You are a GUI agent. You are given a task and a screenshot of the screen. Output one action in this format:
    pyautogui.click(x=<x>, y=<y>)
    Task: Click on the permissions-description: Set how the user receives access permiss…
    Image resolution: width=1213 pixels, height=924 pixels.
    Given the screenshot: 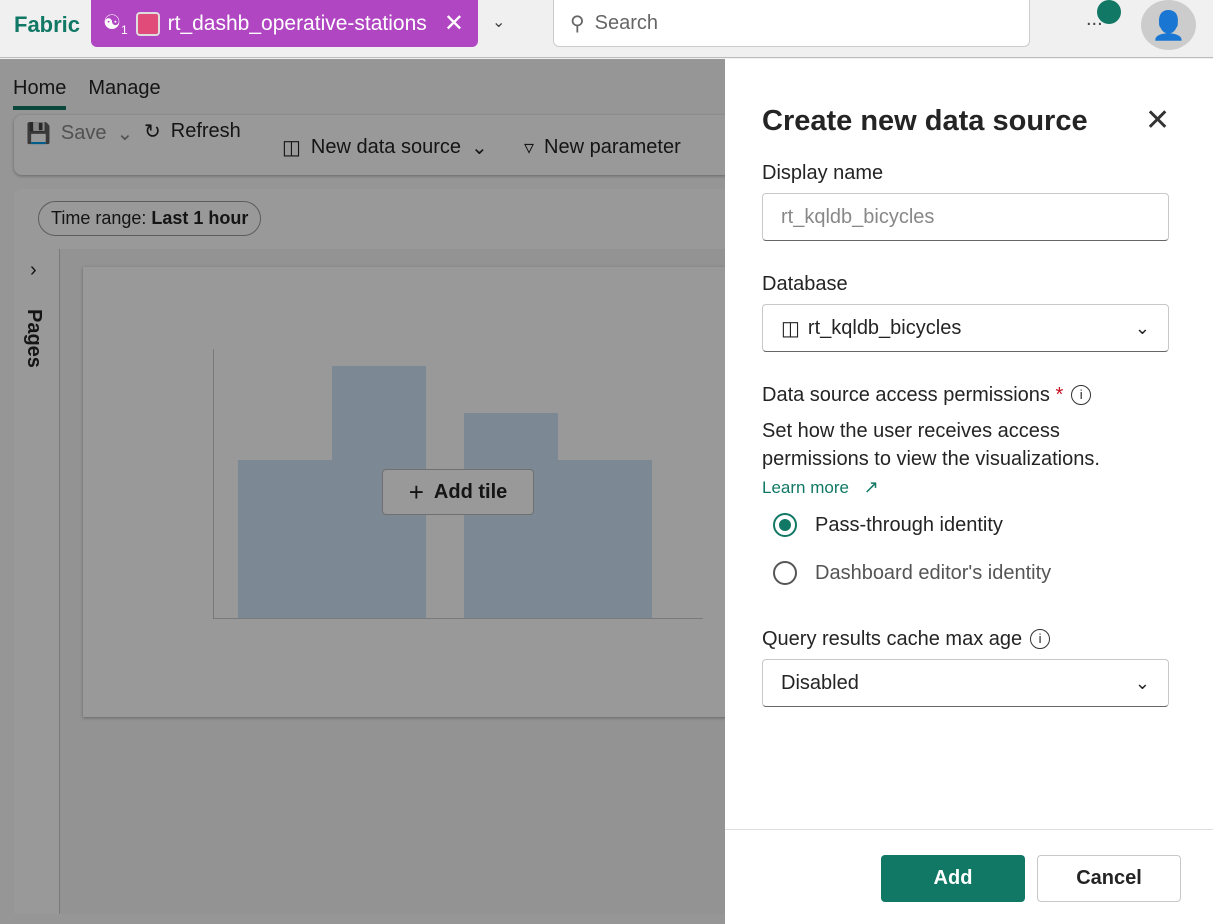 What is the action you would take?
    pyautogui.click(x=931, y=445)
    